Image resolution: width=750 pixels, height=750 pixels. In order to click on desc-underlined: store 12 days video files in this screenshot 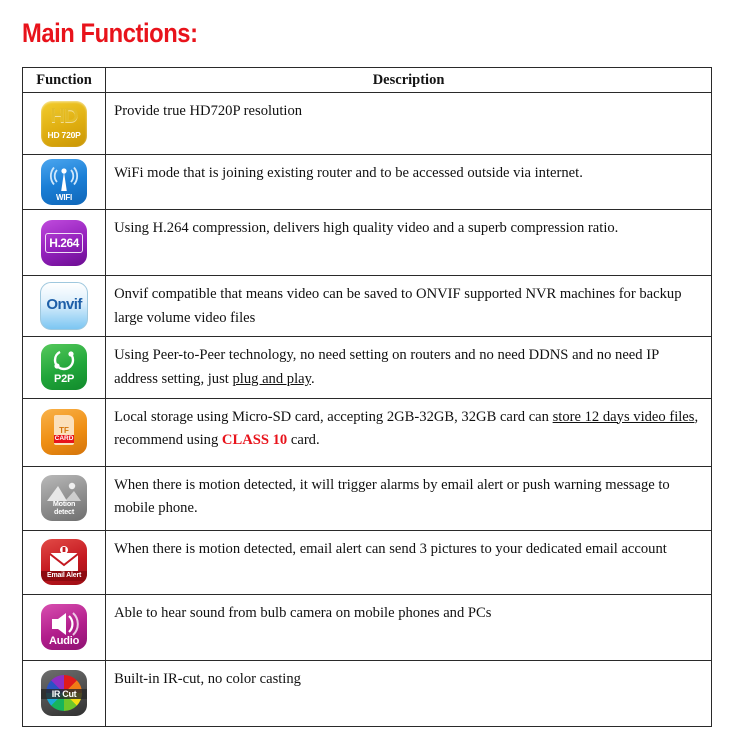, I will do `click(623, 416)`.